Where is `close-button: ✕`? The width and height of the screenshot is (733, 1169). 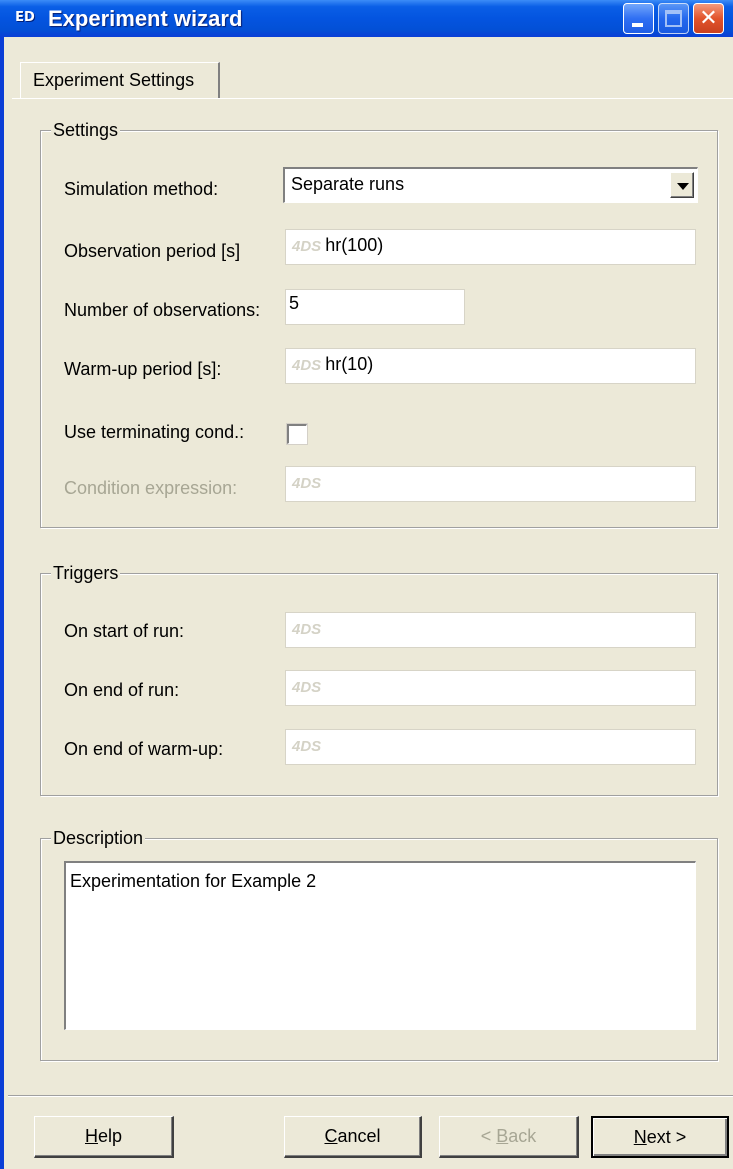 close-button: ✕ is located at coordinates (708, 18).